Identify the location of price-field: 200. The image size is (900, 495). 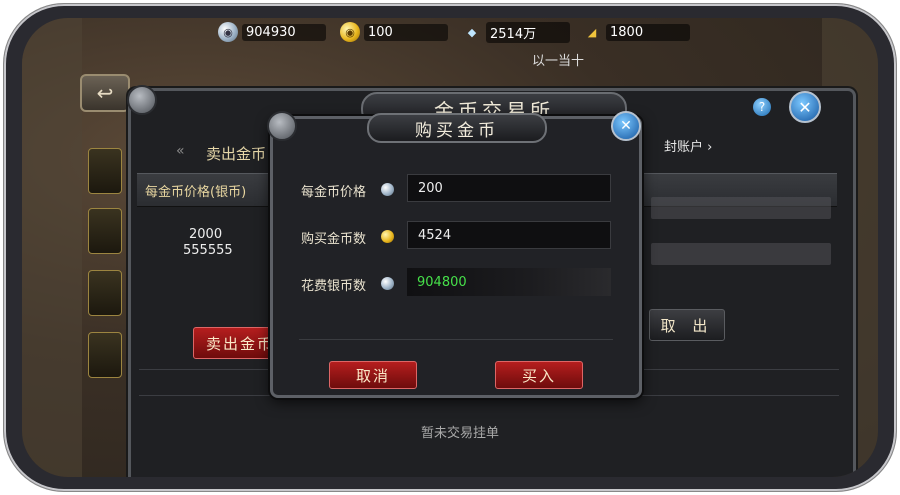
(509, 188).